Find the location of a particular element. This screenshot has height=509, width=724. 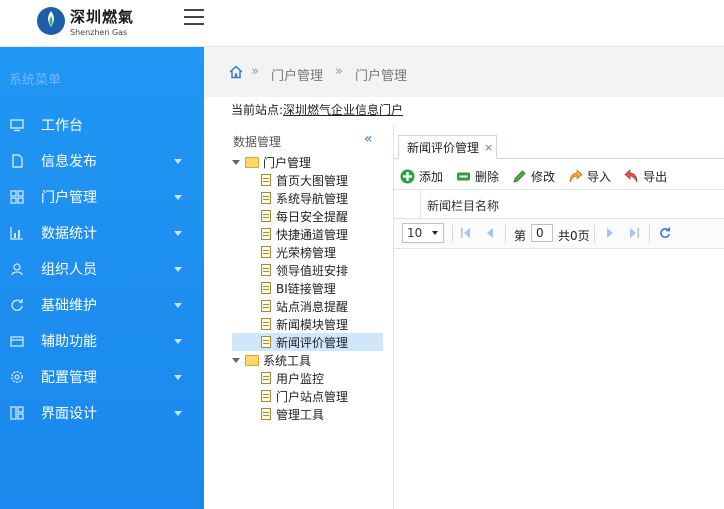

column-header-news-column-name: 新闻栏目名称 is located at coordinates (463, 205).